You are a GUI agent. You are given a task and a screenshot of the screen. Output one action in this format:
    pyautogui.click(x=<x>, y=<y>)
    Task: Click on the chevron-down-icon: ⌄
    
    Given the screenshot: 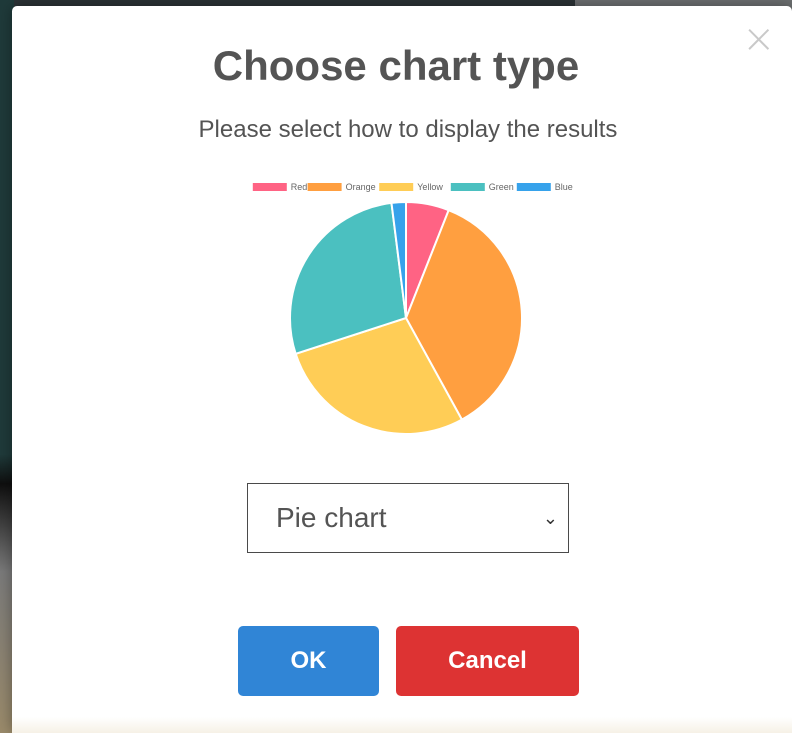 What is the action you would take?
    pyautogui.click(x=550, y=518)
    